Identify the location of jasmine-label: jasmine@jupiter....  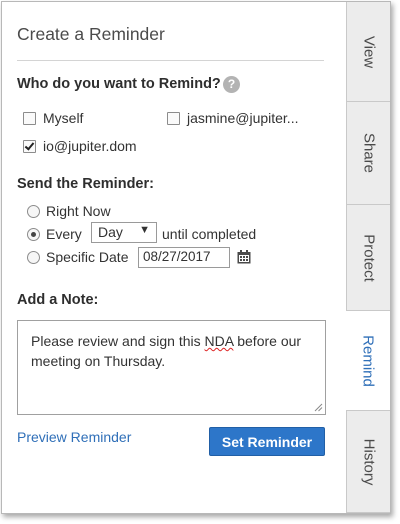
(243, 118).